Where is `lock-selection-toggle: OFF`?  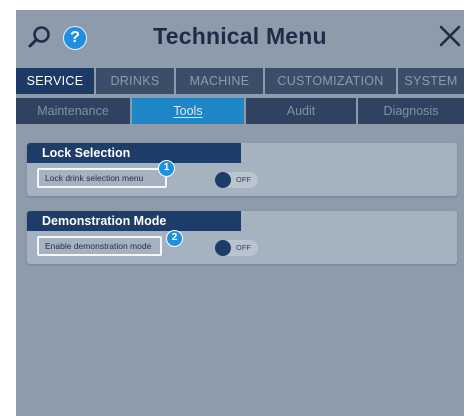 lock-selection-toggle: OFF is located at coordinates (236, 180).